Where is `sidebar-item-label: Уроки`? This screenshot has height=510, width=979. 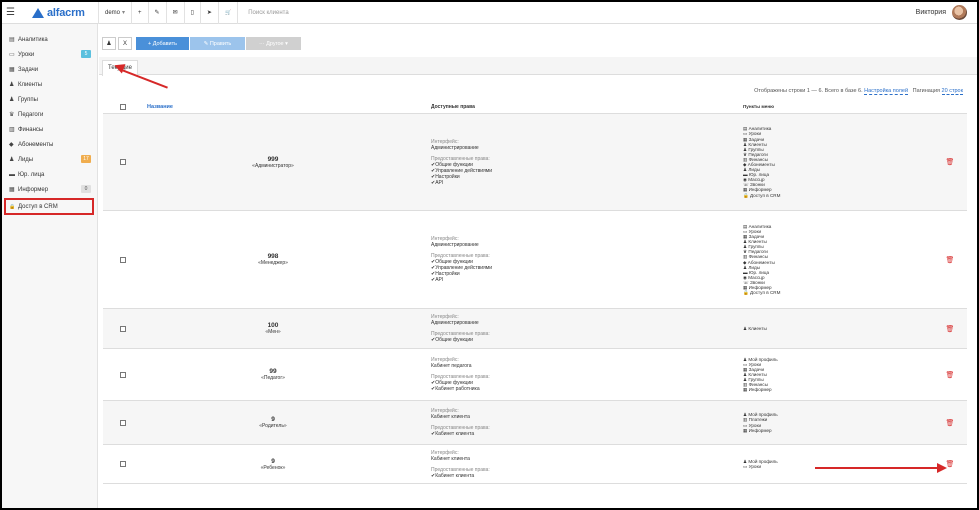
sidebar-item-label: Уроки is located at coordinates (26, 54).